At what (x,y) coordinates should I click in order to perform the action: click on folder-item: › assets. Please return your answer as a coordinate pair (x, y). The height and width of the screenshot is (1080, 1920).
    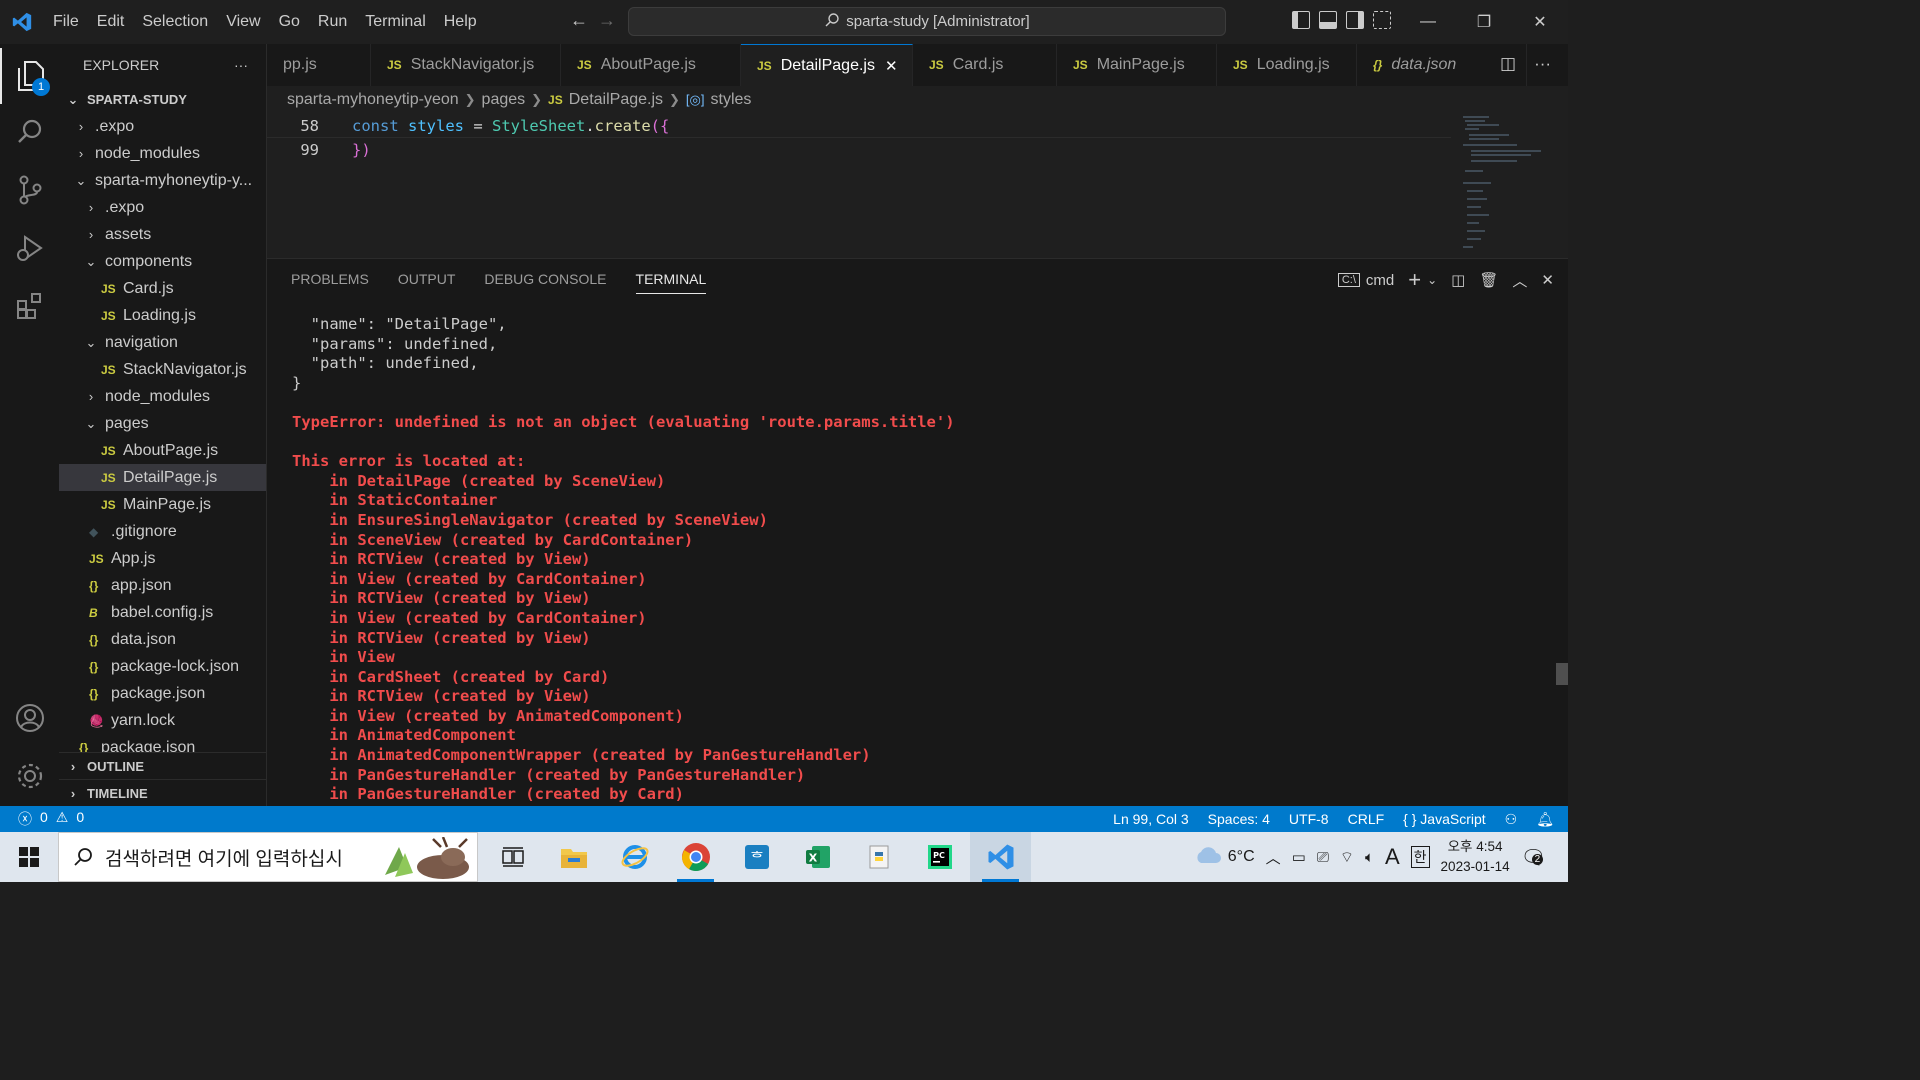
    Looking at the image, I should click on (162, 234).